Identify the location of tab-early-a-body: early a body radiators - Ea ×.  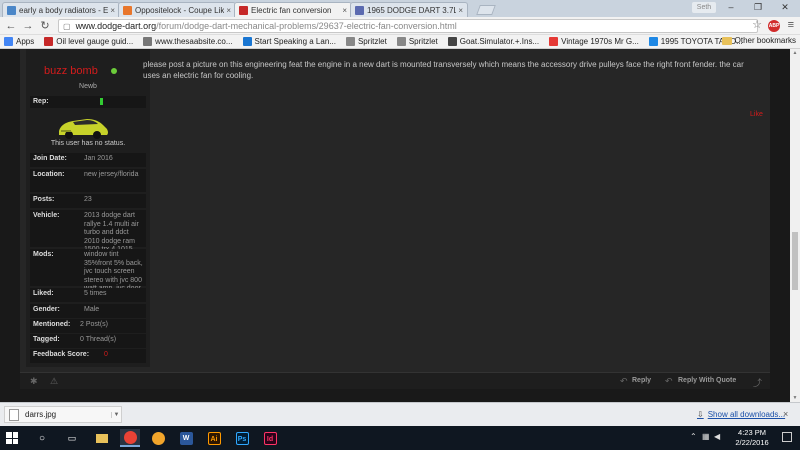
(61, 9).